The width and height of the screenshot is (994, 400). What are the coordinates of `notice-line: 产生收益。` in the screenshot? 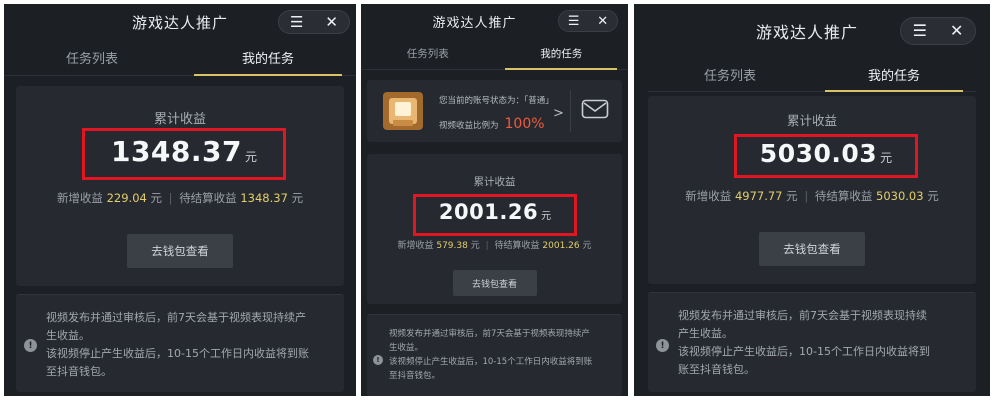 It's located at (705, 333).